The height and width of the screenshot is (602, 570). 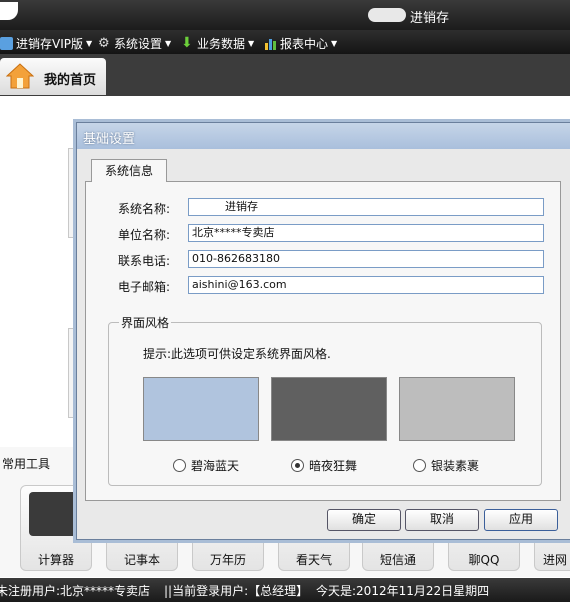 What do you see at coordinates (49, 44) in the screenshot?
I see `menu-vip-label: 进销存VIP版` at bounding box center [49, 44].